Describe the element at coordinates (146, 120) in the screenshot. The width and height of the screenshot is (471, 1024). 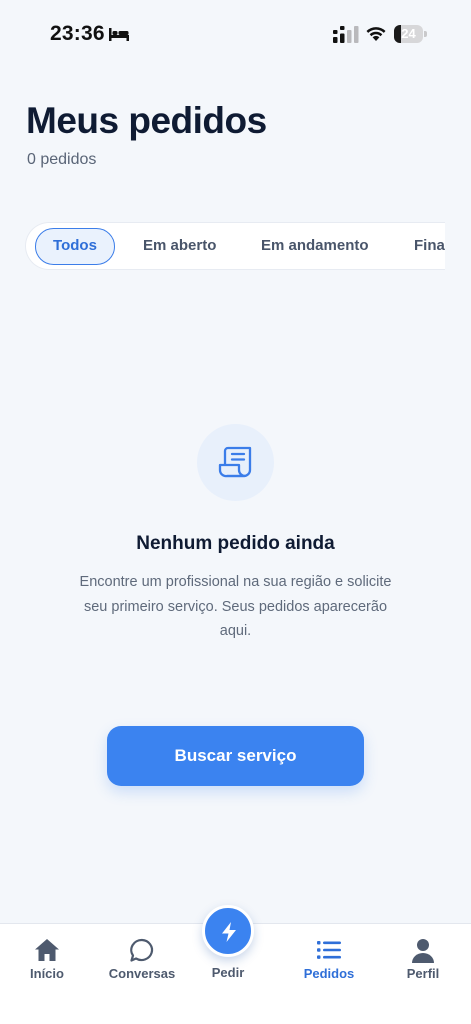
I see `page-title: Meus pedidos` at that location.